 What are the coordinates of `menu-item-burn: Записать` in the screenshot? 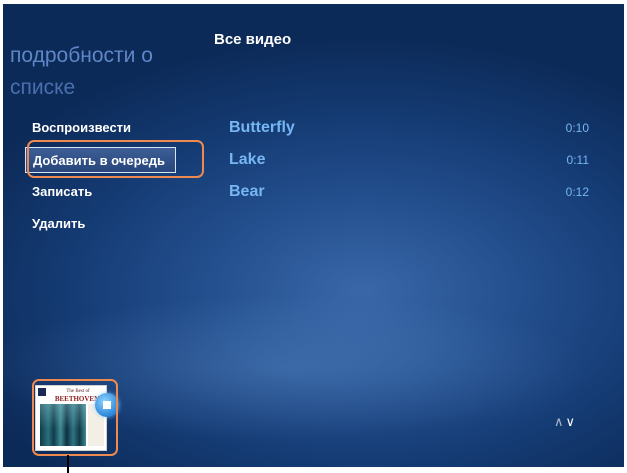 It's located at (58, 192).